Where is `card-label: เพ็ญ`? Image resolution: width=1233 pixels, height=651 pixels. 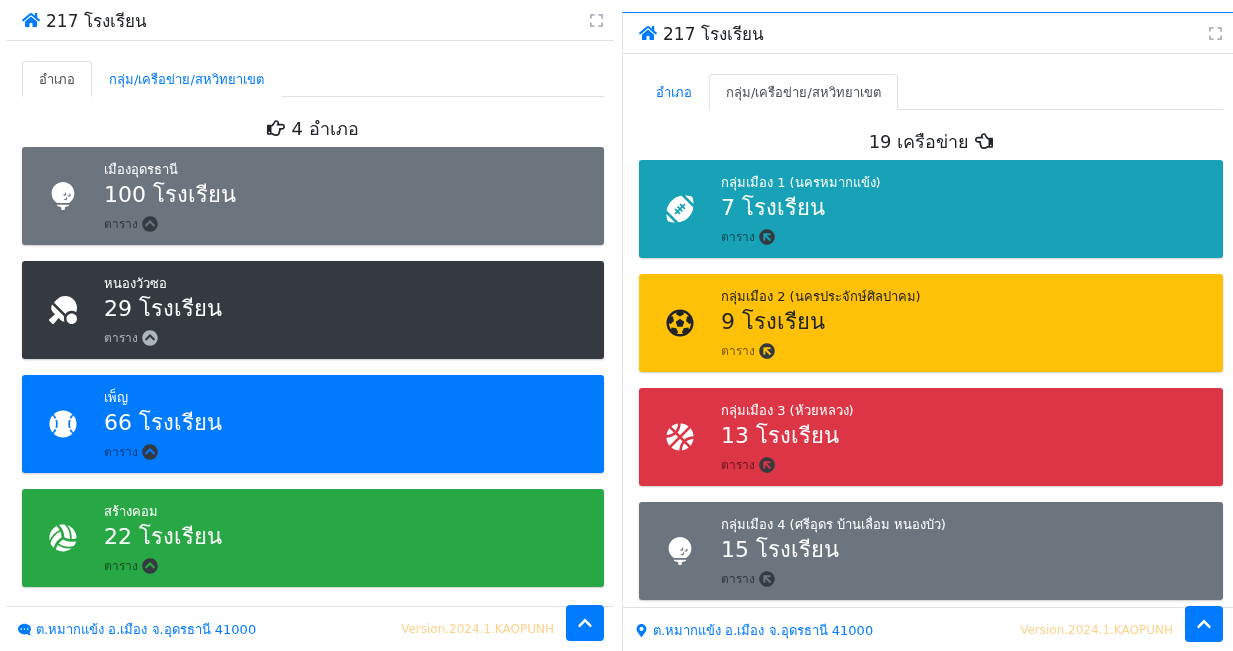 card-label: เพ็ญ is located at coordinates (116, 397).